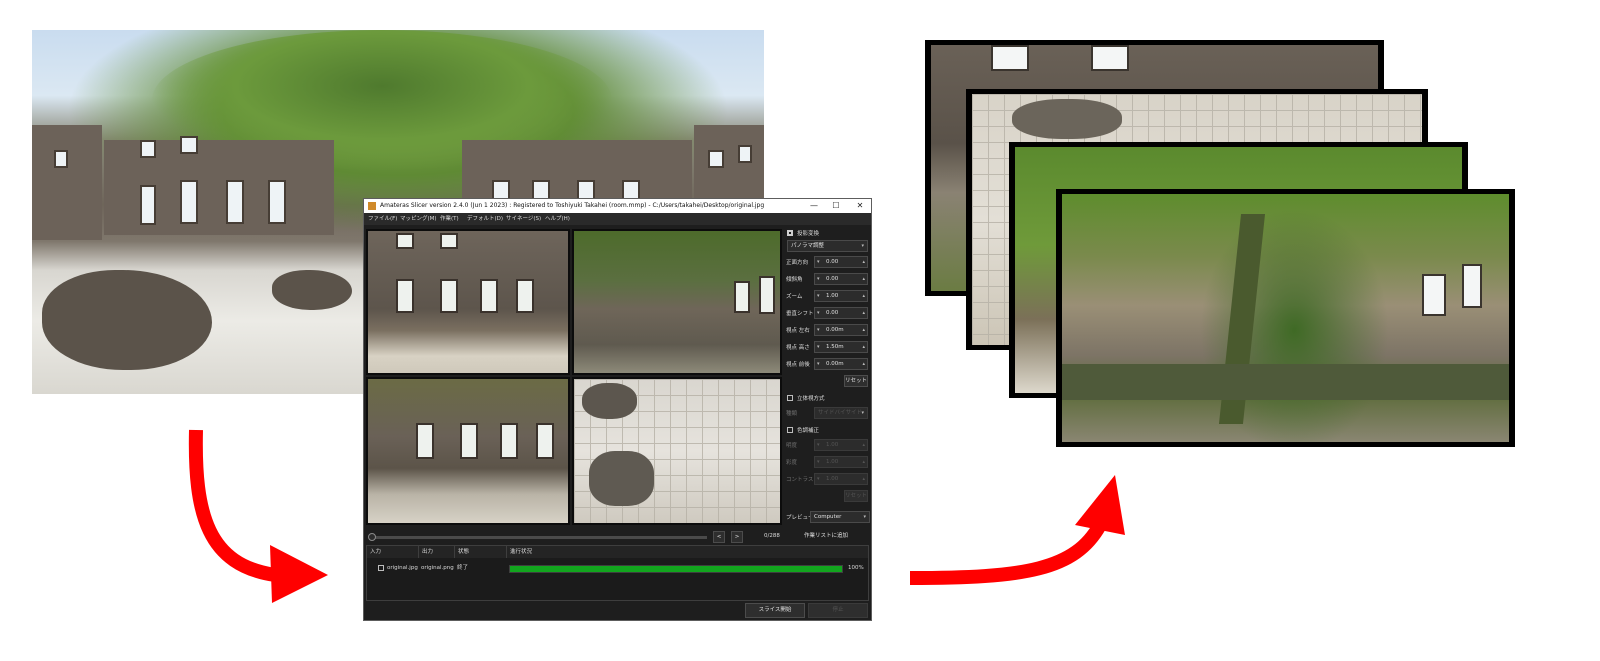  What do you see at coordinates (827, 246) in the screenshot?
I see `projection-mode-select: パノラマ調整 ▾` at bounding box center [827, 246].